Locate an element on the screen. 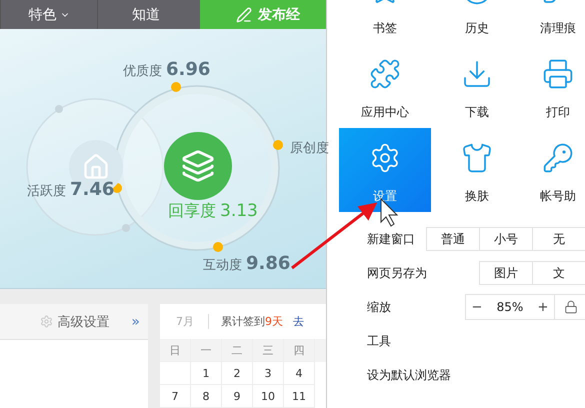  option-button: 无 is located at coordinates (558, 239).